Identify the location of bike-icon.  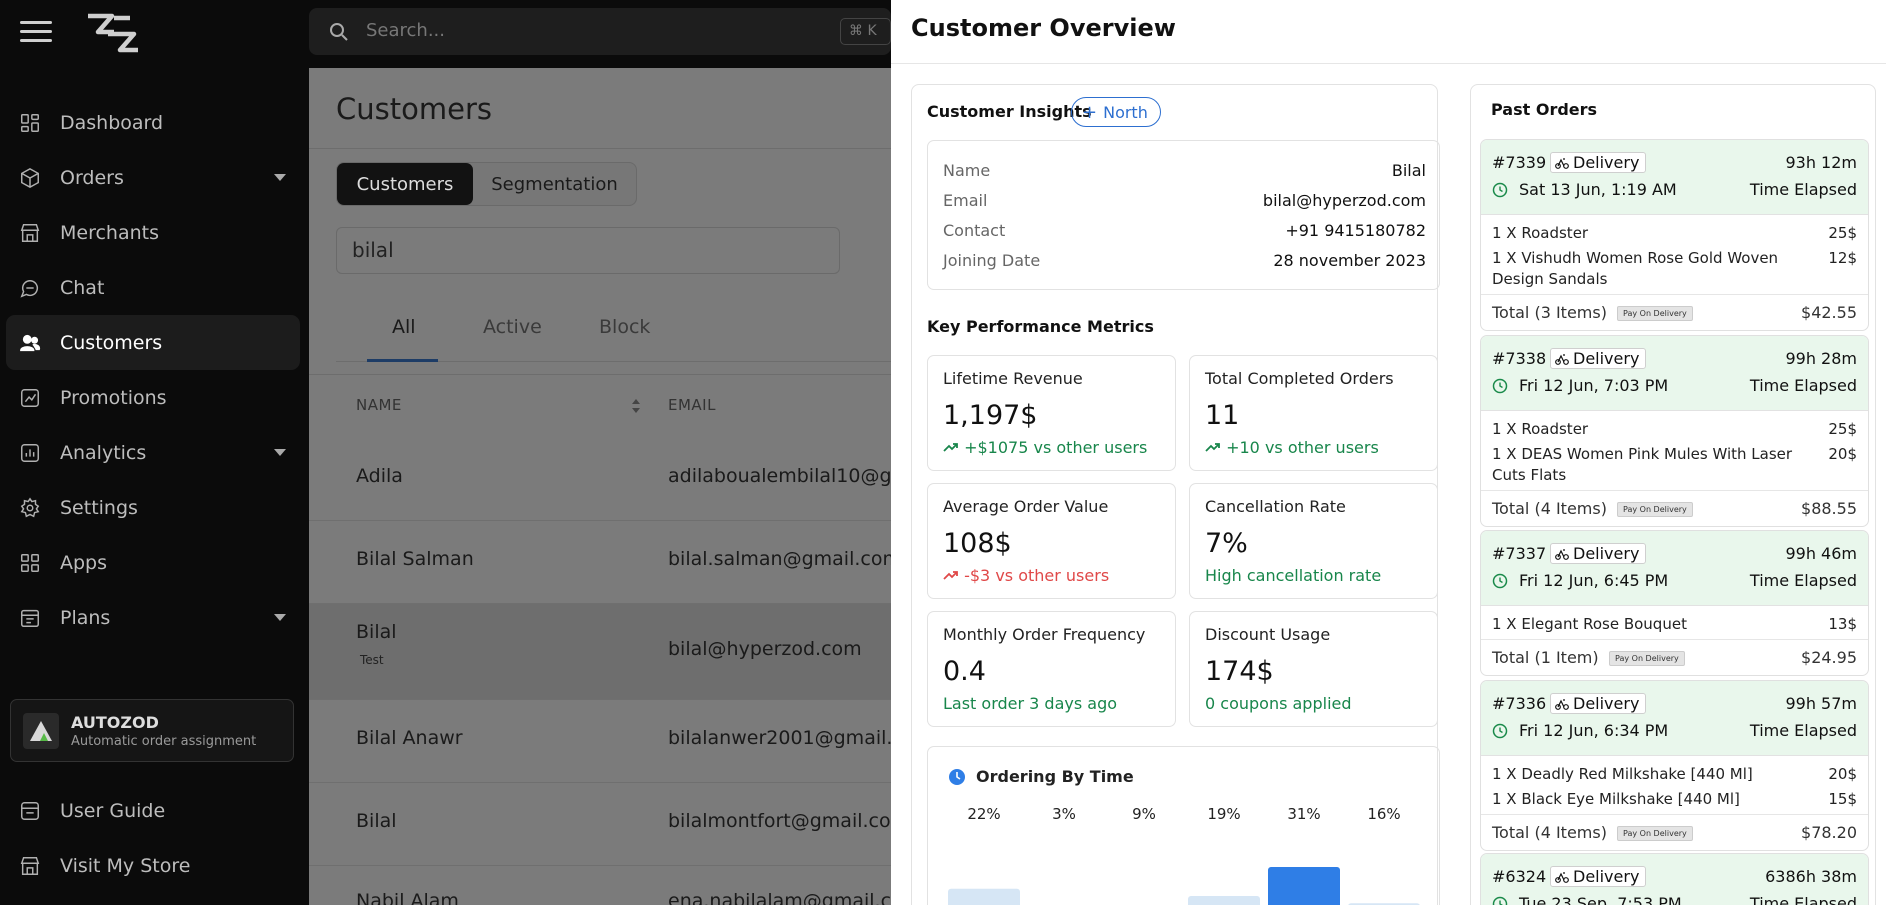
(1562, 554).